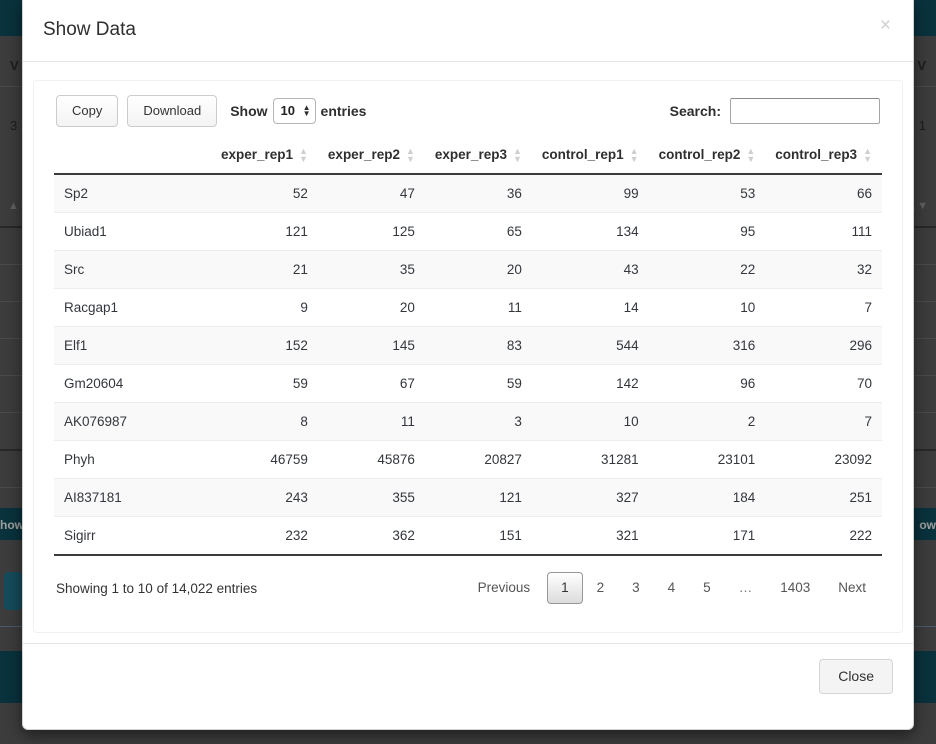  What do you see at coordinates (478, 232) in the screenshot?
I see `cell-exper-rep3: 65` at bounding box center [478, 232].